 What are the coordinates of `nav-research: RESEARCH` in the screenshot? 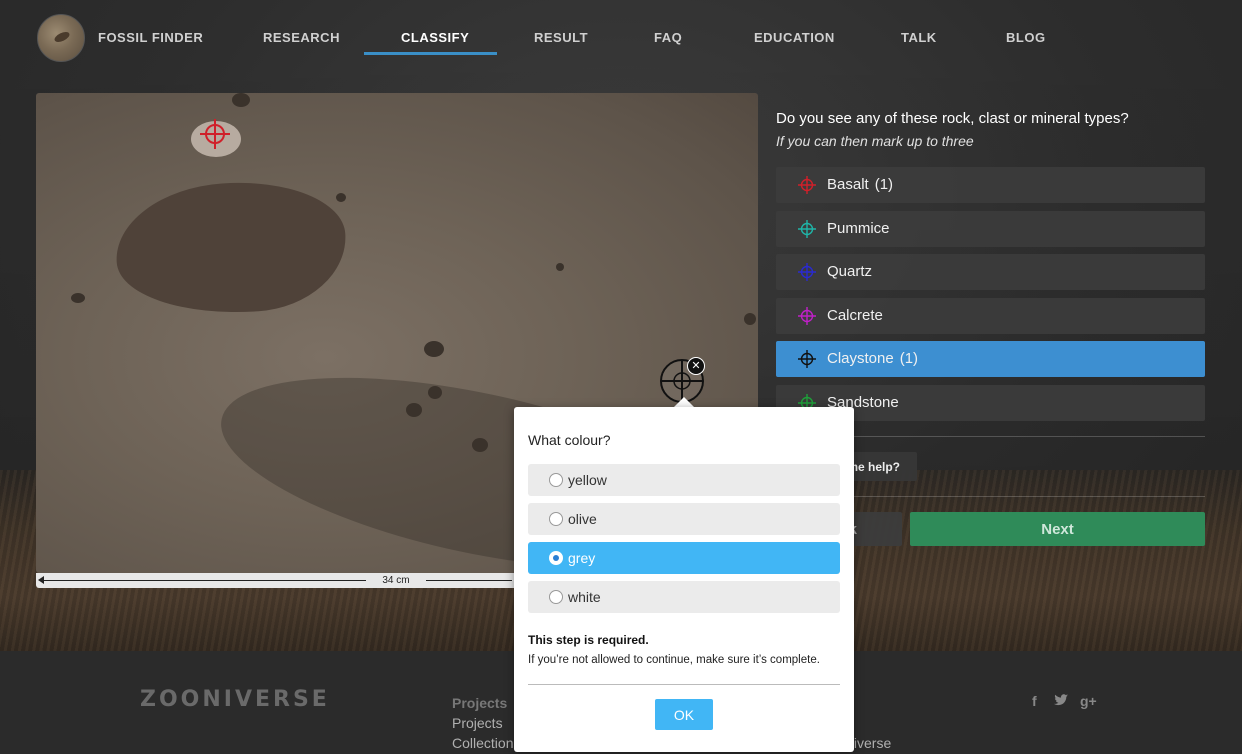 It's located at (301, 37).